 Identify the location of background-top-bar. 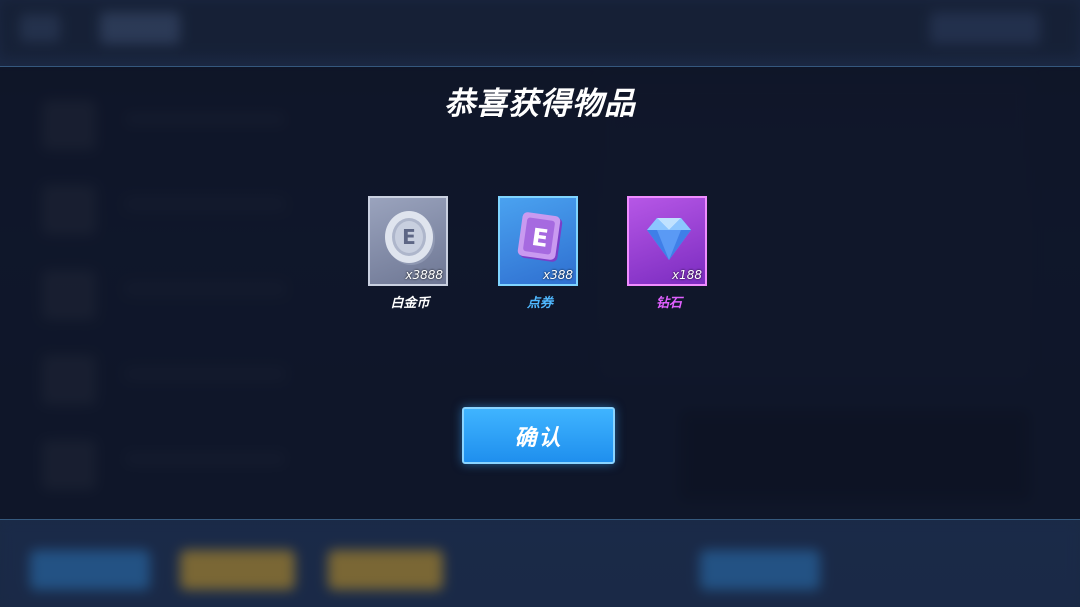
(540, 29).